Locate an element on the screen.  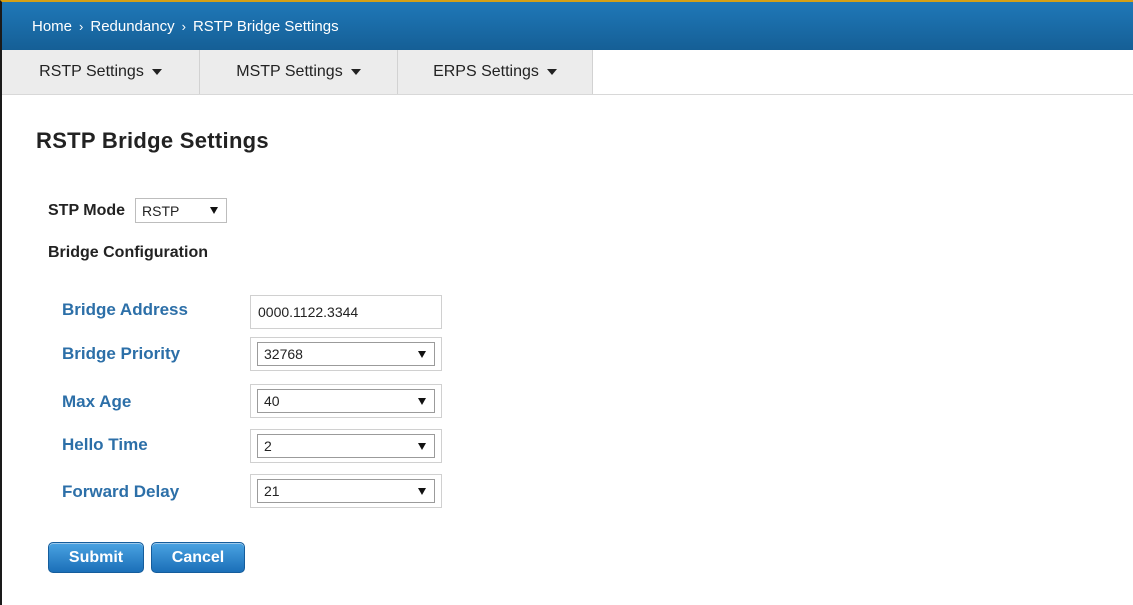
bridge-configuration-title: Bridge Configuration is located at coordinates (128, 252).